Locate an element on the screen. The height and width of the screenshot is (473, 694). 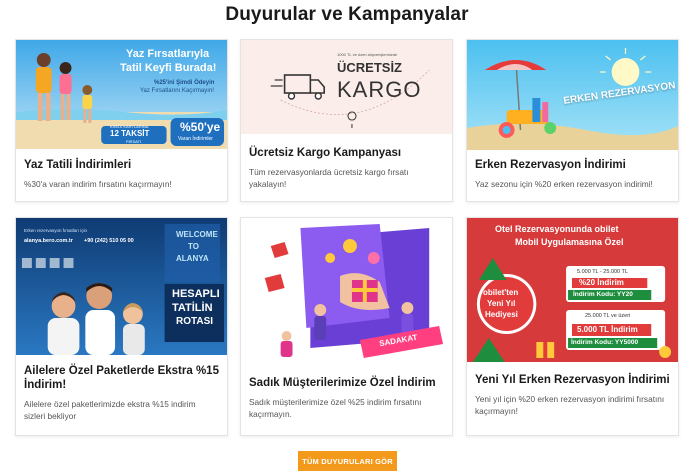
loyalty-banner-graphic is located at coordinates (346, 292).